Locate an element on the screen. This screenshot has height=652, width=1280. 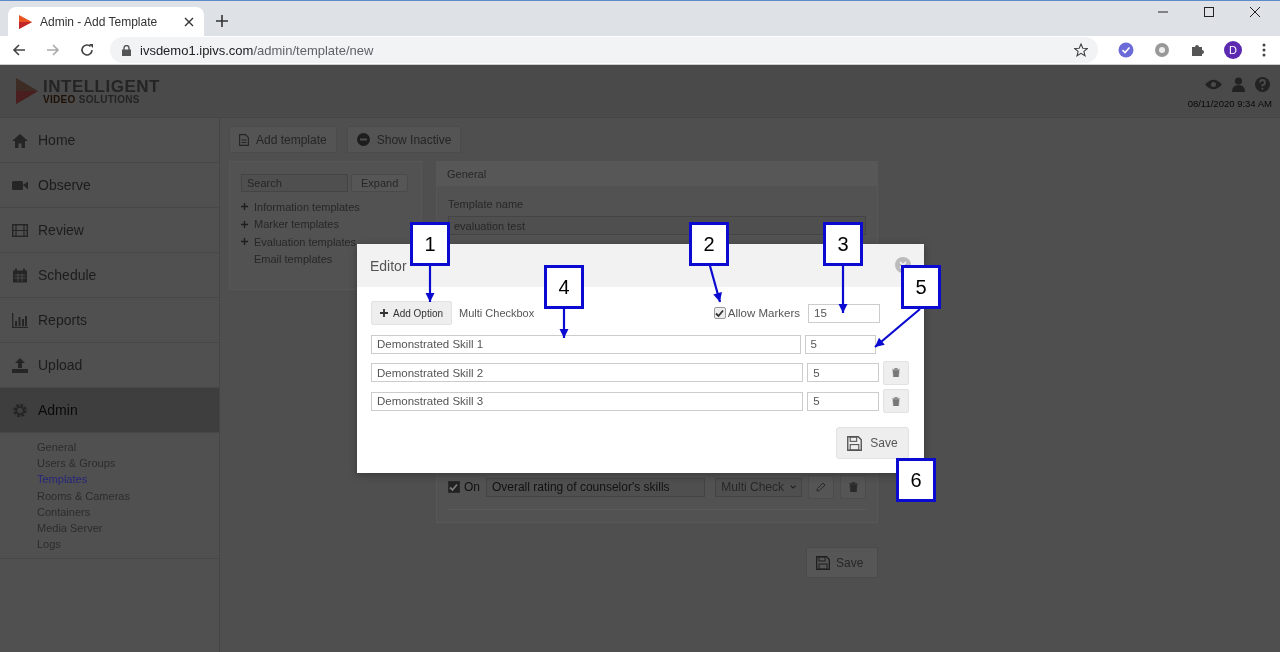
question-type: Multi Checkbox is located at coordinates (497, 313).